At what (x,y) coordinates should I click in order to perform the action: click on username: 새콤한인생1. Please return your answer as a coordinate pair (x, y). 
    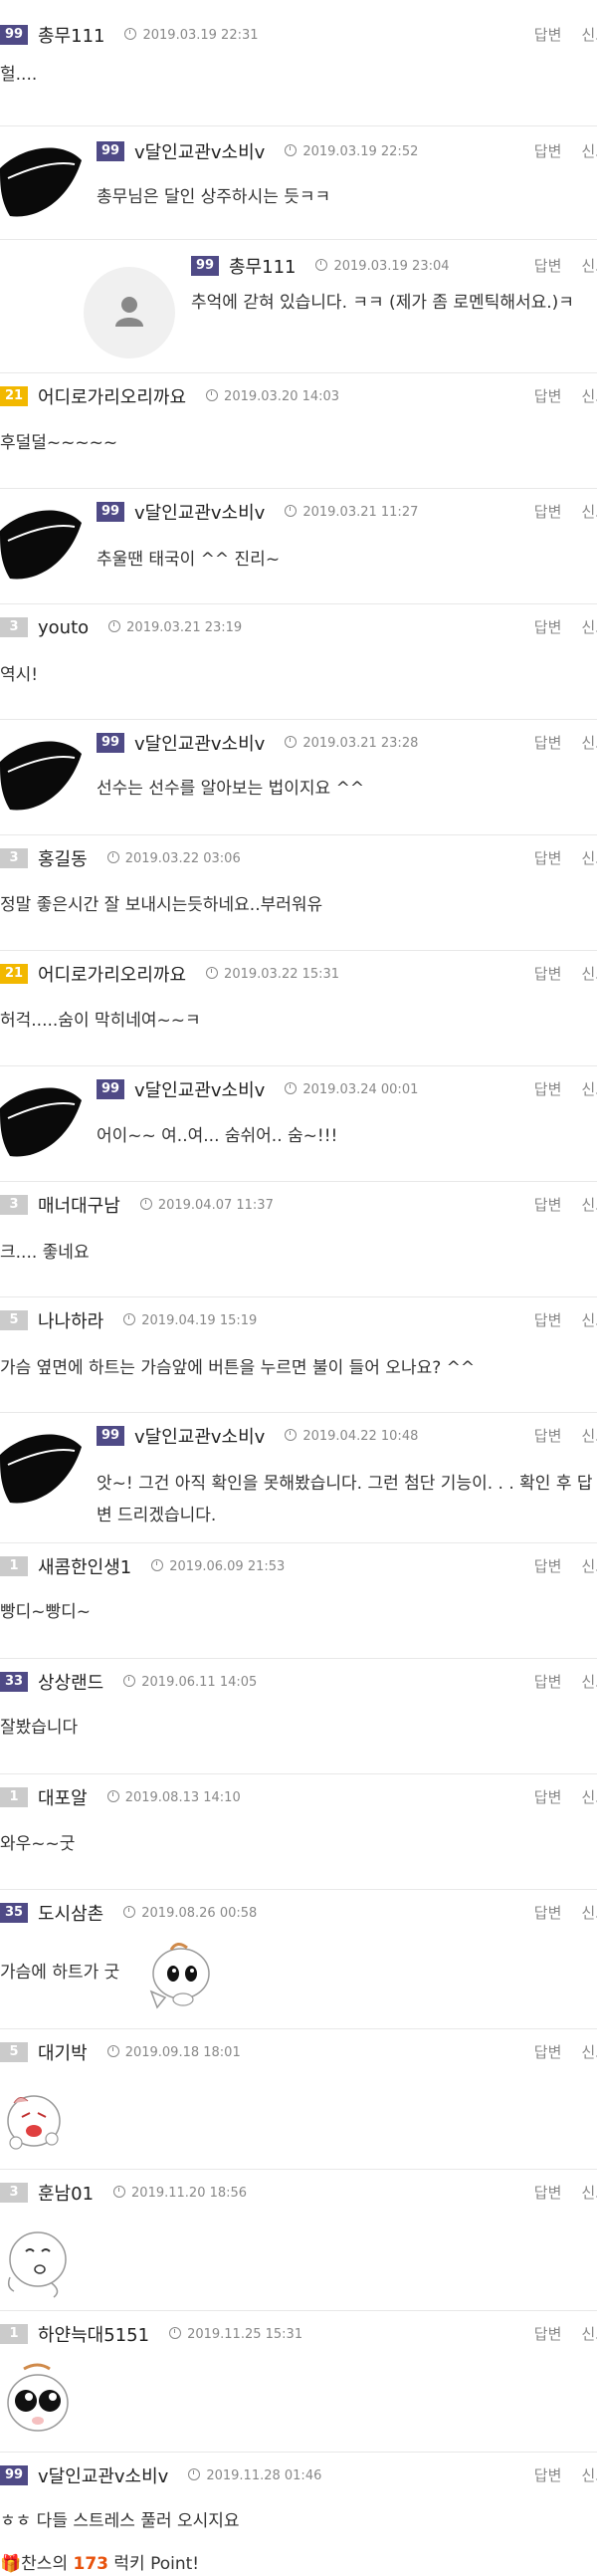
    Looking at the image, I should click on (84, 1566).